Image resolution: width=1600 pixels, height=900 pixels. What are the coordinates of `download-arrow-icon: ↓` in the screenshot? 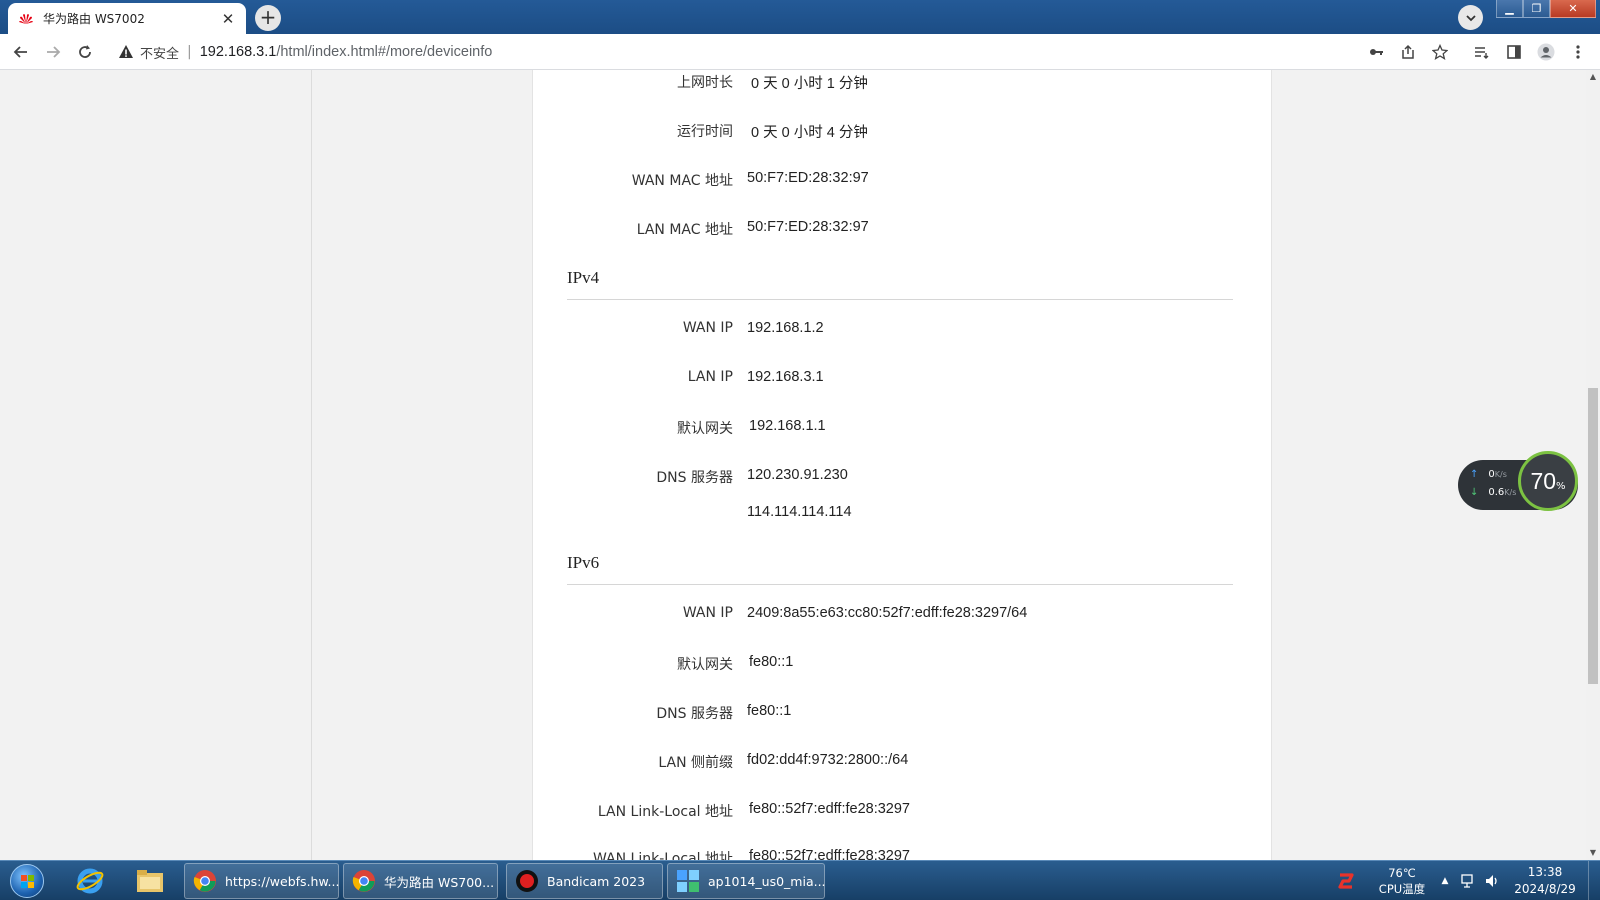 It's located at (1474, 492).